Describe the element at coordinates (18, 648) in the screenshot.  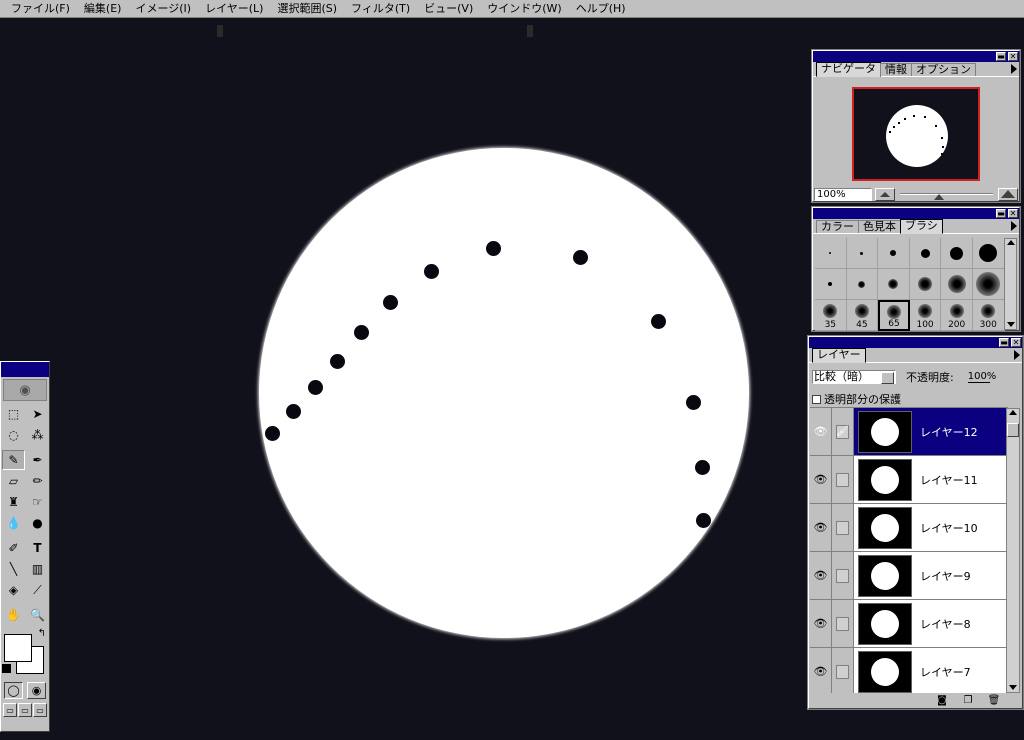
I see `foreground-color-swatch` at that location.